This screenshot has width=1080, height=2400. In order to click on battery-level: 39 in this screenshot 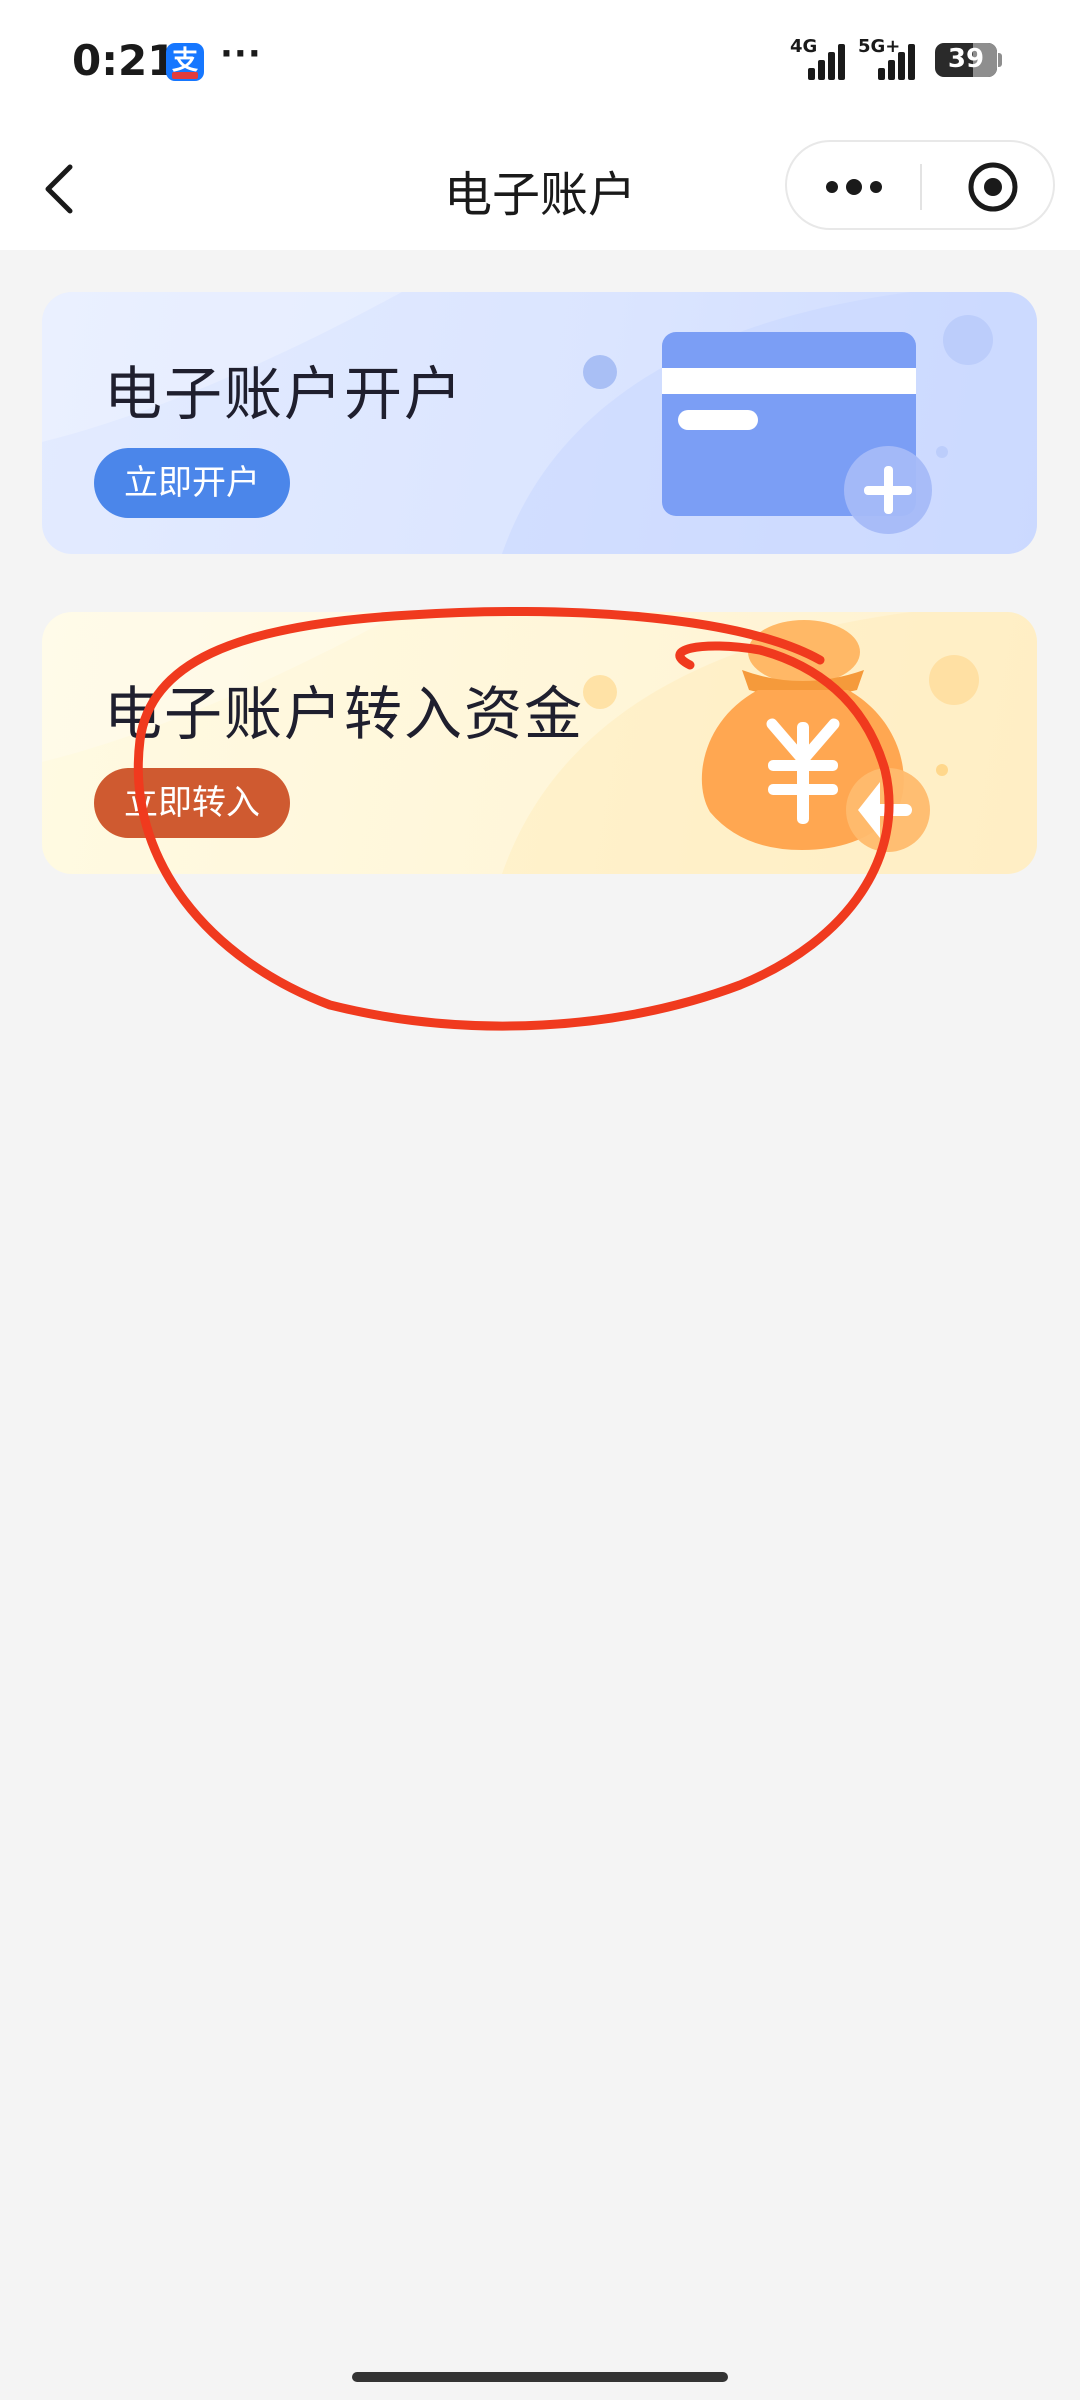, I will do `click(966, 59)`.